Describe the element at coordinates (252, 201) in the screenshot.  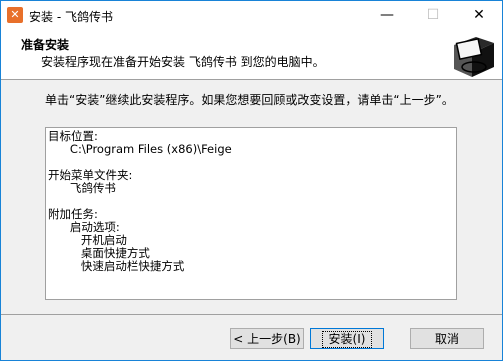
I see `memo-line` at that location.